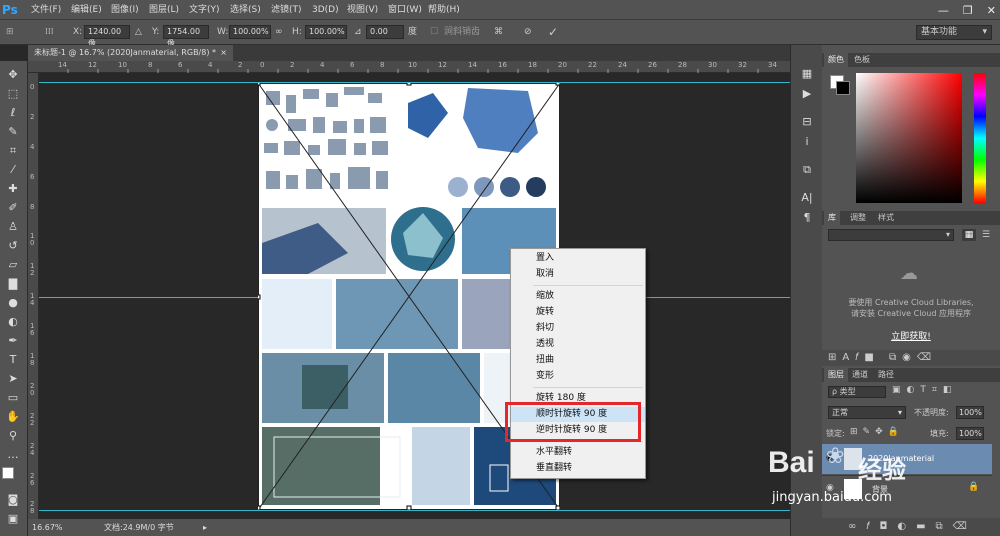 This screenshot has width=1000, height=536. I want to click on eyedropper-tool-icon: ⁄, so click(13, 170).